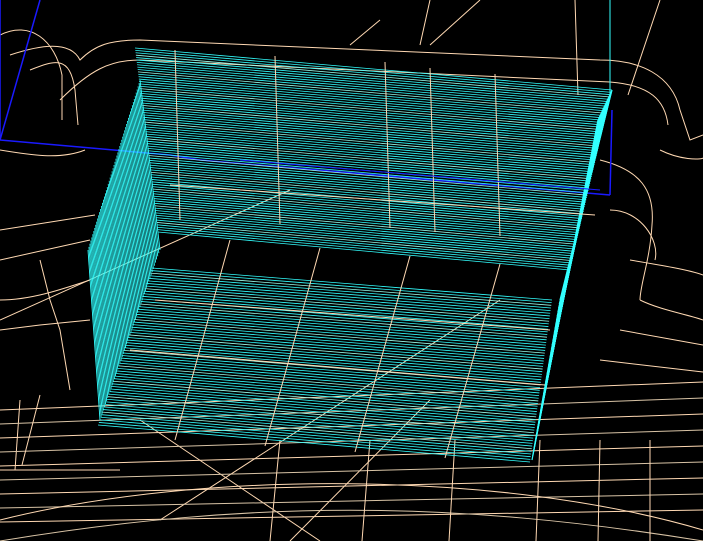 This screenshot has height=541, width=703. What do you see at coordinates (611, 152) in the screenshot?
I see `stock-outline` at bounding box center [611, 152].